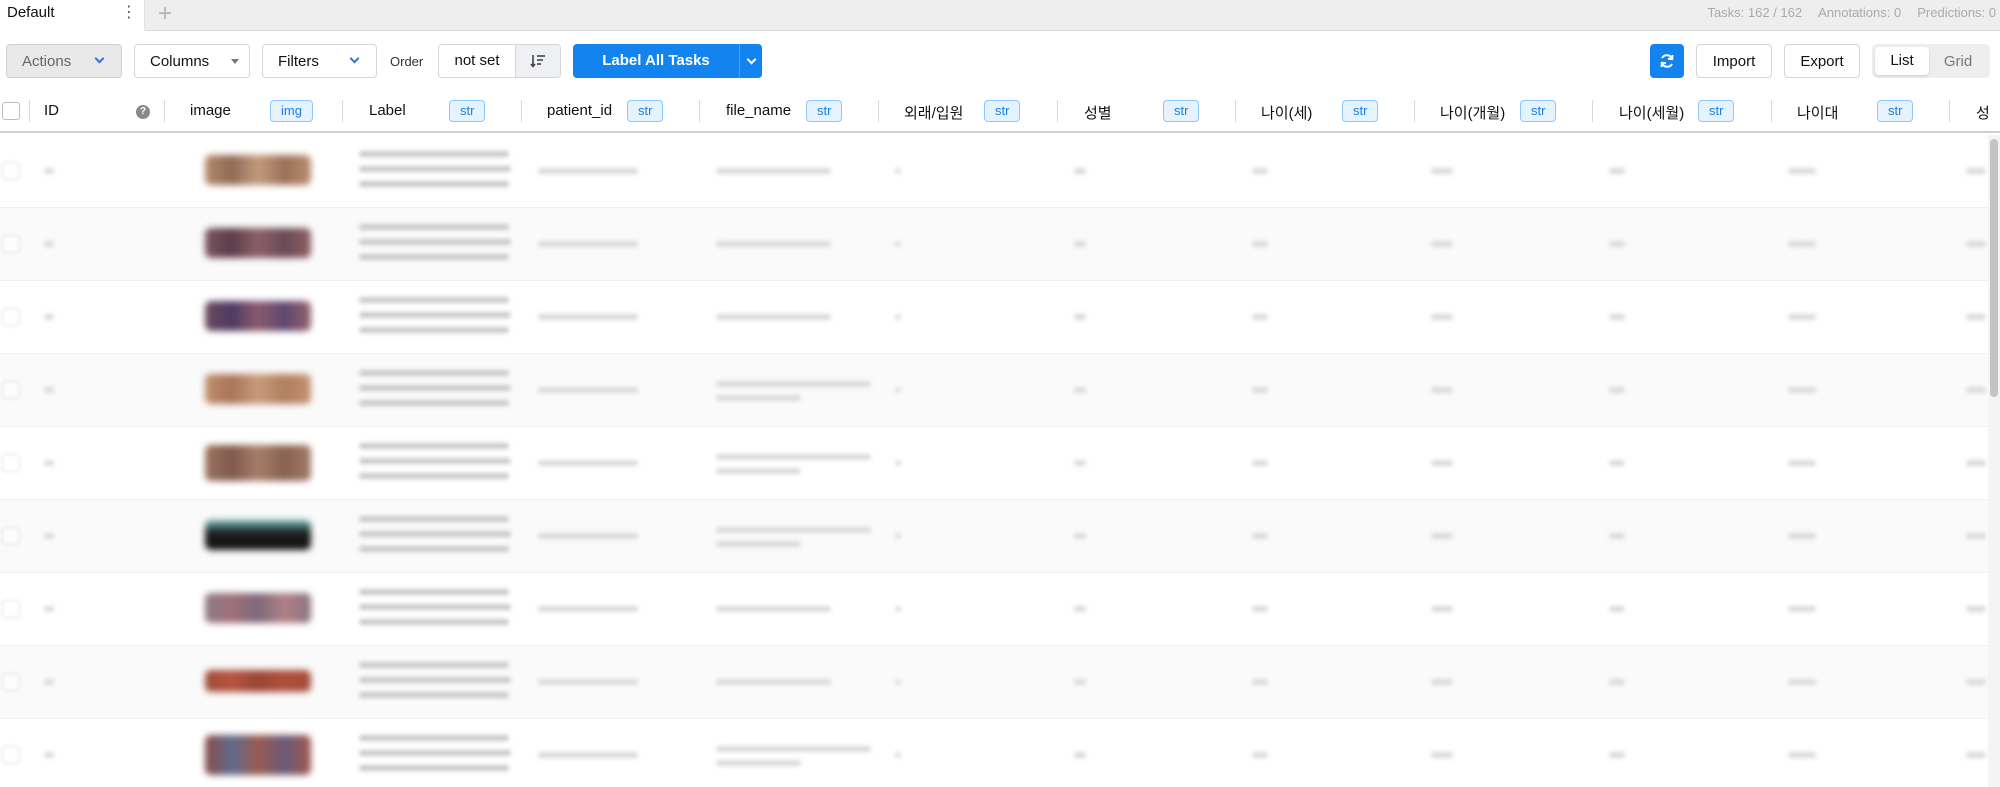 This screenshot has width=2000, height=787. I want to click on column-header-label: 나이(세월), so click(1652, 113).